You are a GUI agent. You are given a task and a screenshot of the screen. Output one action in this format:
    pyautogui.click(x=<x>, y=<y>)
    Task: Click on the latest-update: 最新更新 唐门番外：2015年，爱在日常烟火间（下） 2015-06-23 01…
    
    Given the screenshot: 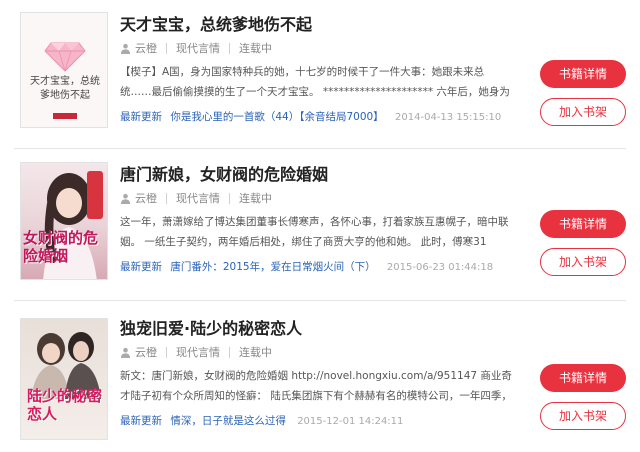 What is the action you would take?
    pyautogui.click(x=306, y=266)
    